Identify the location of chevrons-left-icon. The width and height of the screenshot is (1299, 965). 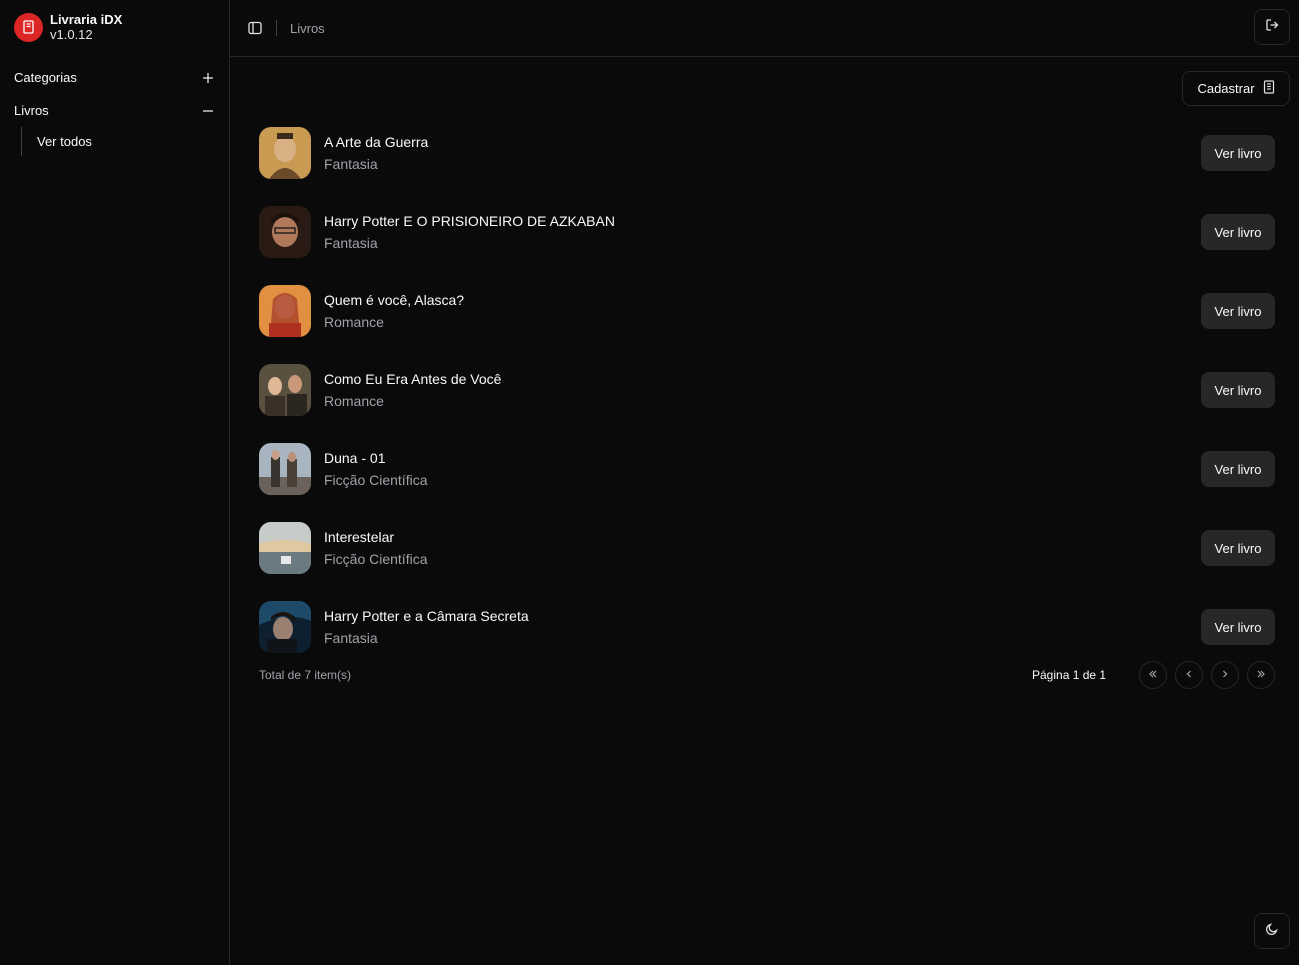
(1153, 675).